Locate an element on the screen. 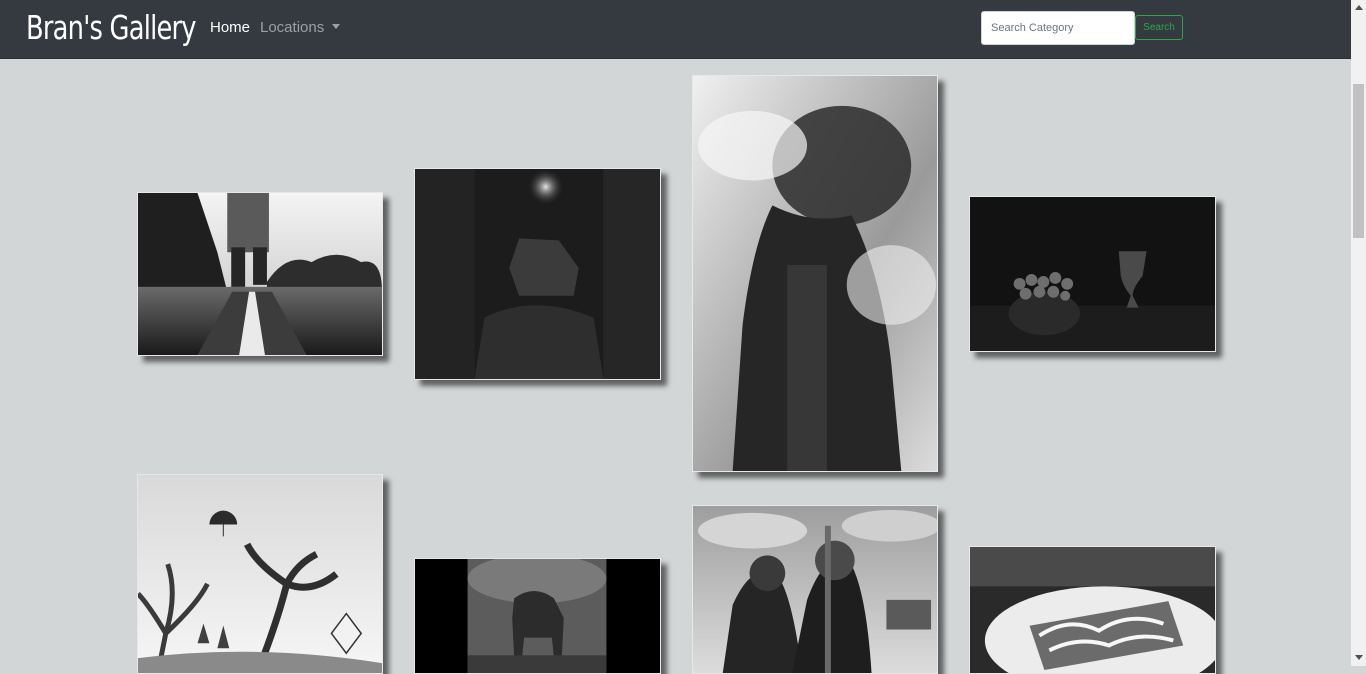 This screenshot has width=1366, height=674. nav-locations-label: Locations is located at coordinates (292, 27).